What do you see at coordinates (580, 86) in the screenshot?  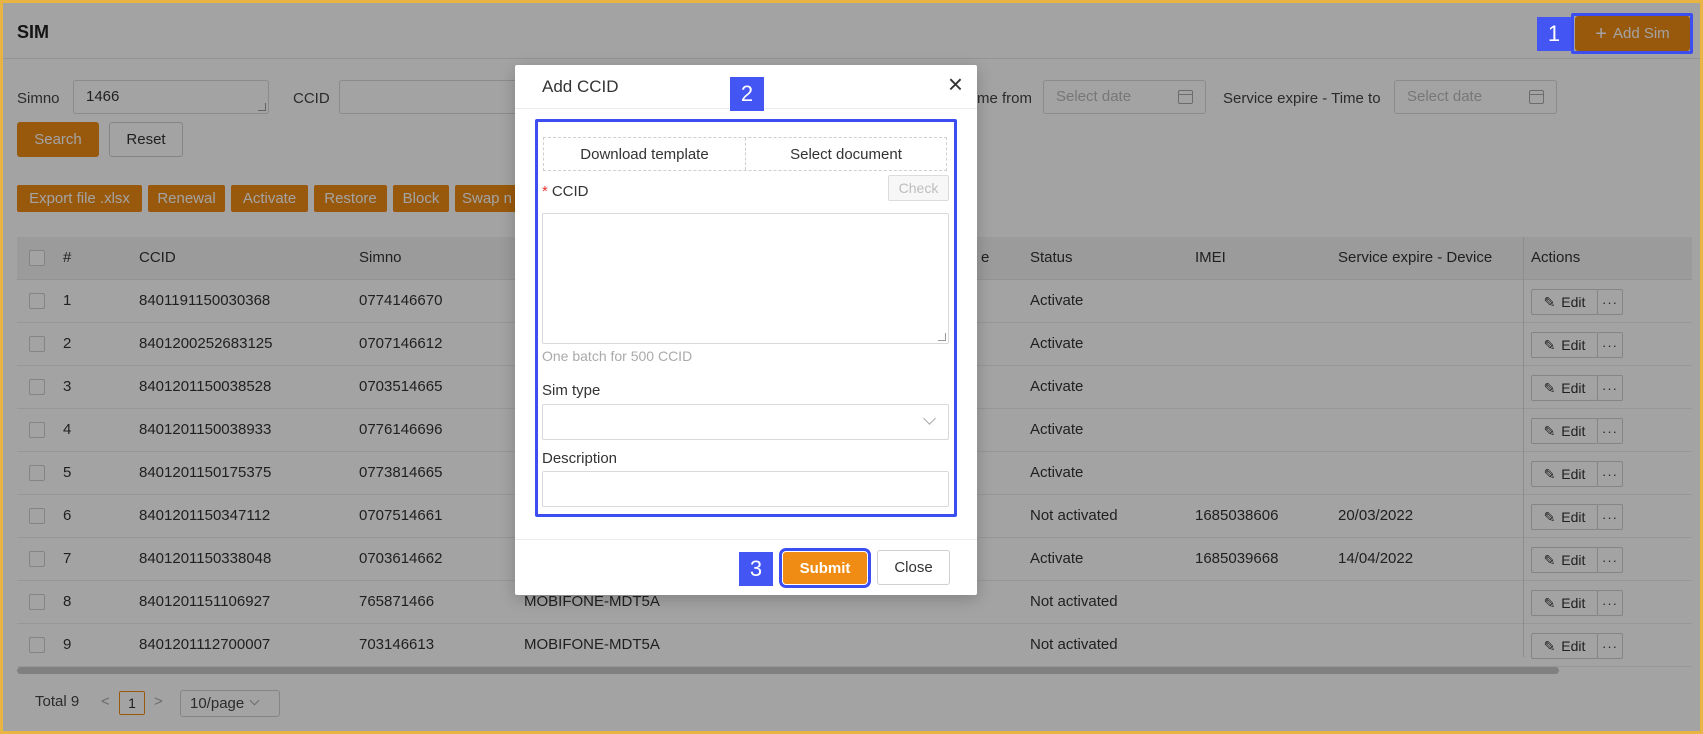 I see `modal-title: Add CCID` at bounding box center [580, 86].